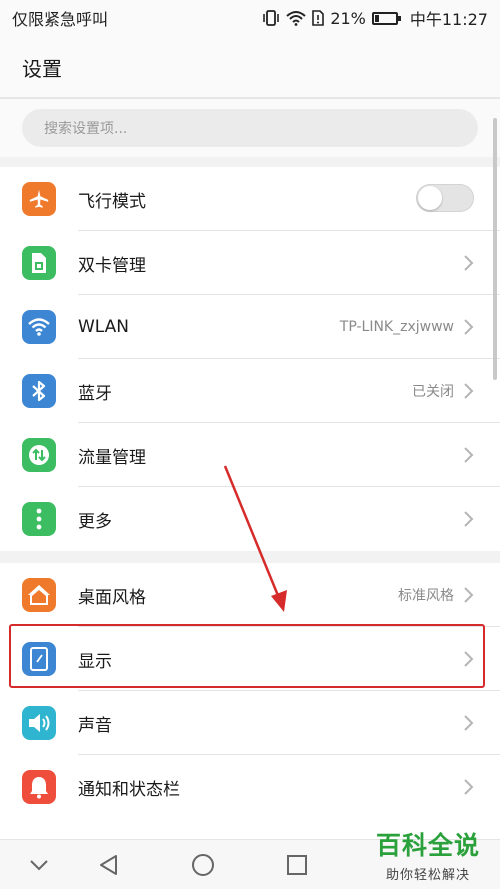  I want to click on wifi-signal-icon, so click(296, 18).